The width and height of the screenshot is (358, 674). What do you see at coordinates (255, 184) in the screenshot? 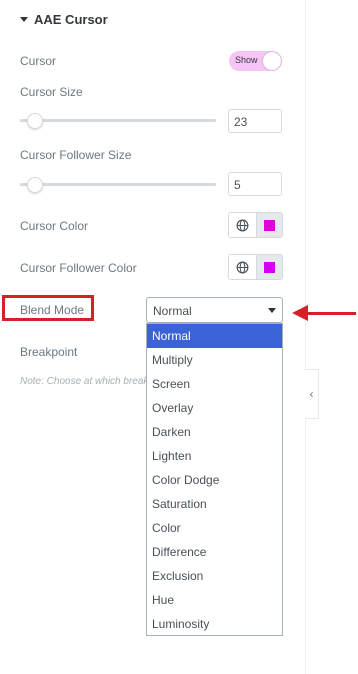
I see `follower-size-input: 5` at bounding box center [255, 184].